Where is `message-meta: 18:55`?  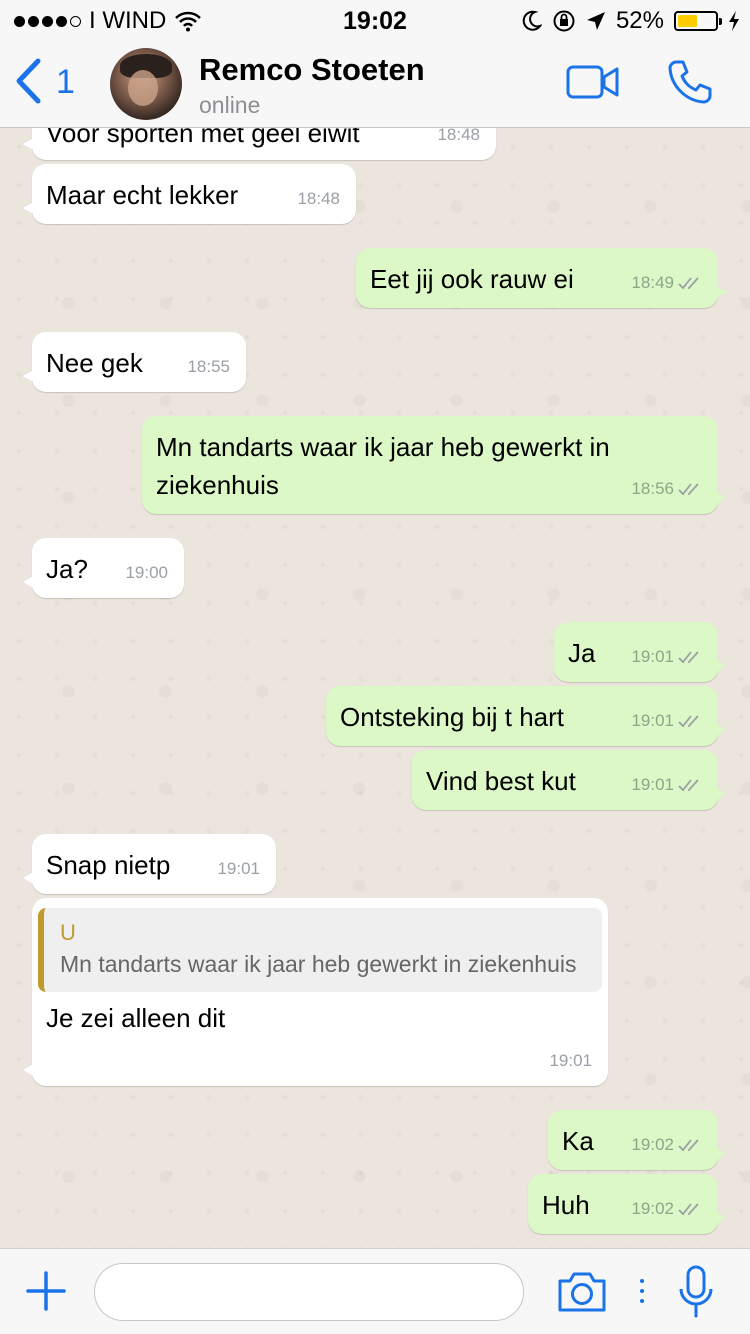 message-meta: 18:55 is located at coordinates (208, 367).